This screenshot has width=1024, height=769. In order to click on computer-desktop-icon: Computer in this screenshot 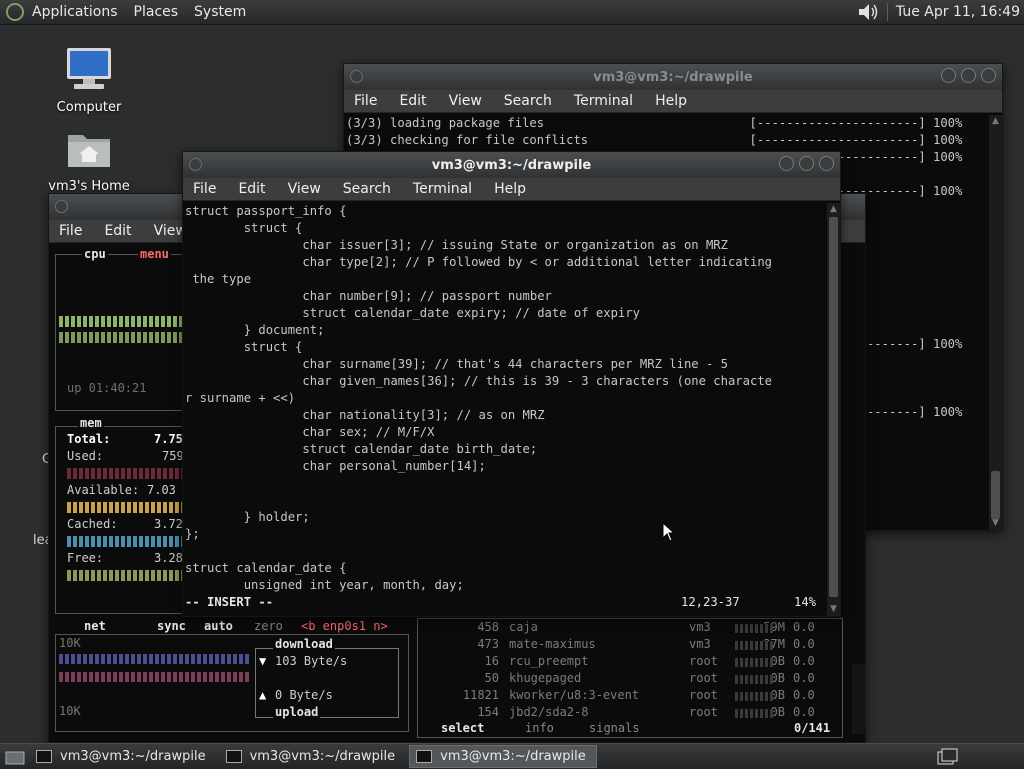, I will do `click(89, 80)`.